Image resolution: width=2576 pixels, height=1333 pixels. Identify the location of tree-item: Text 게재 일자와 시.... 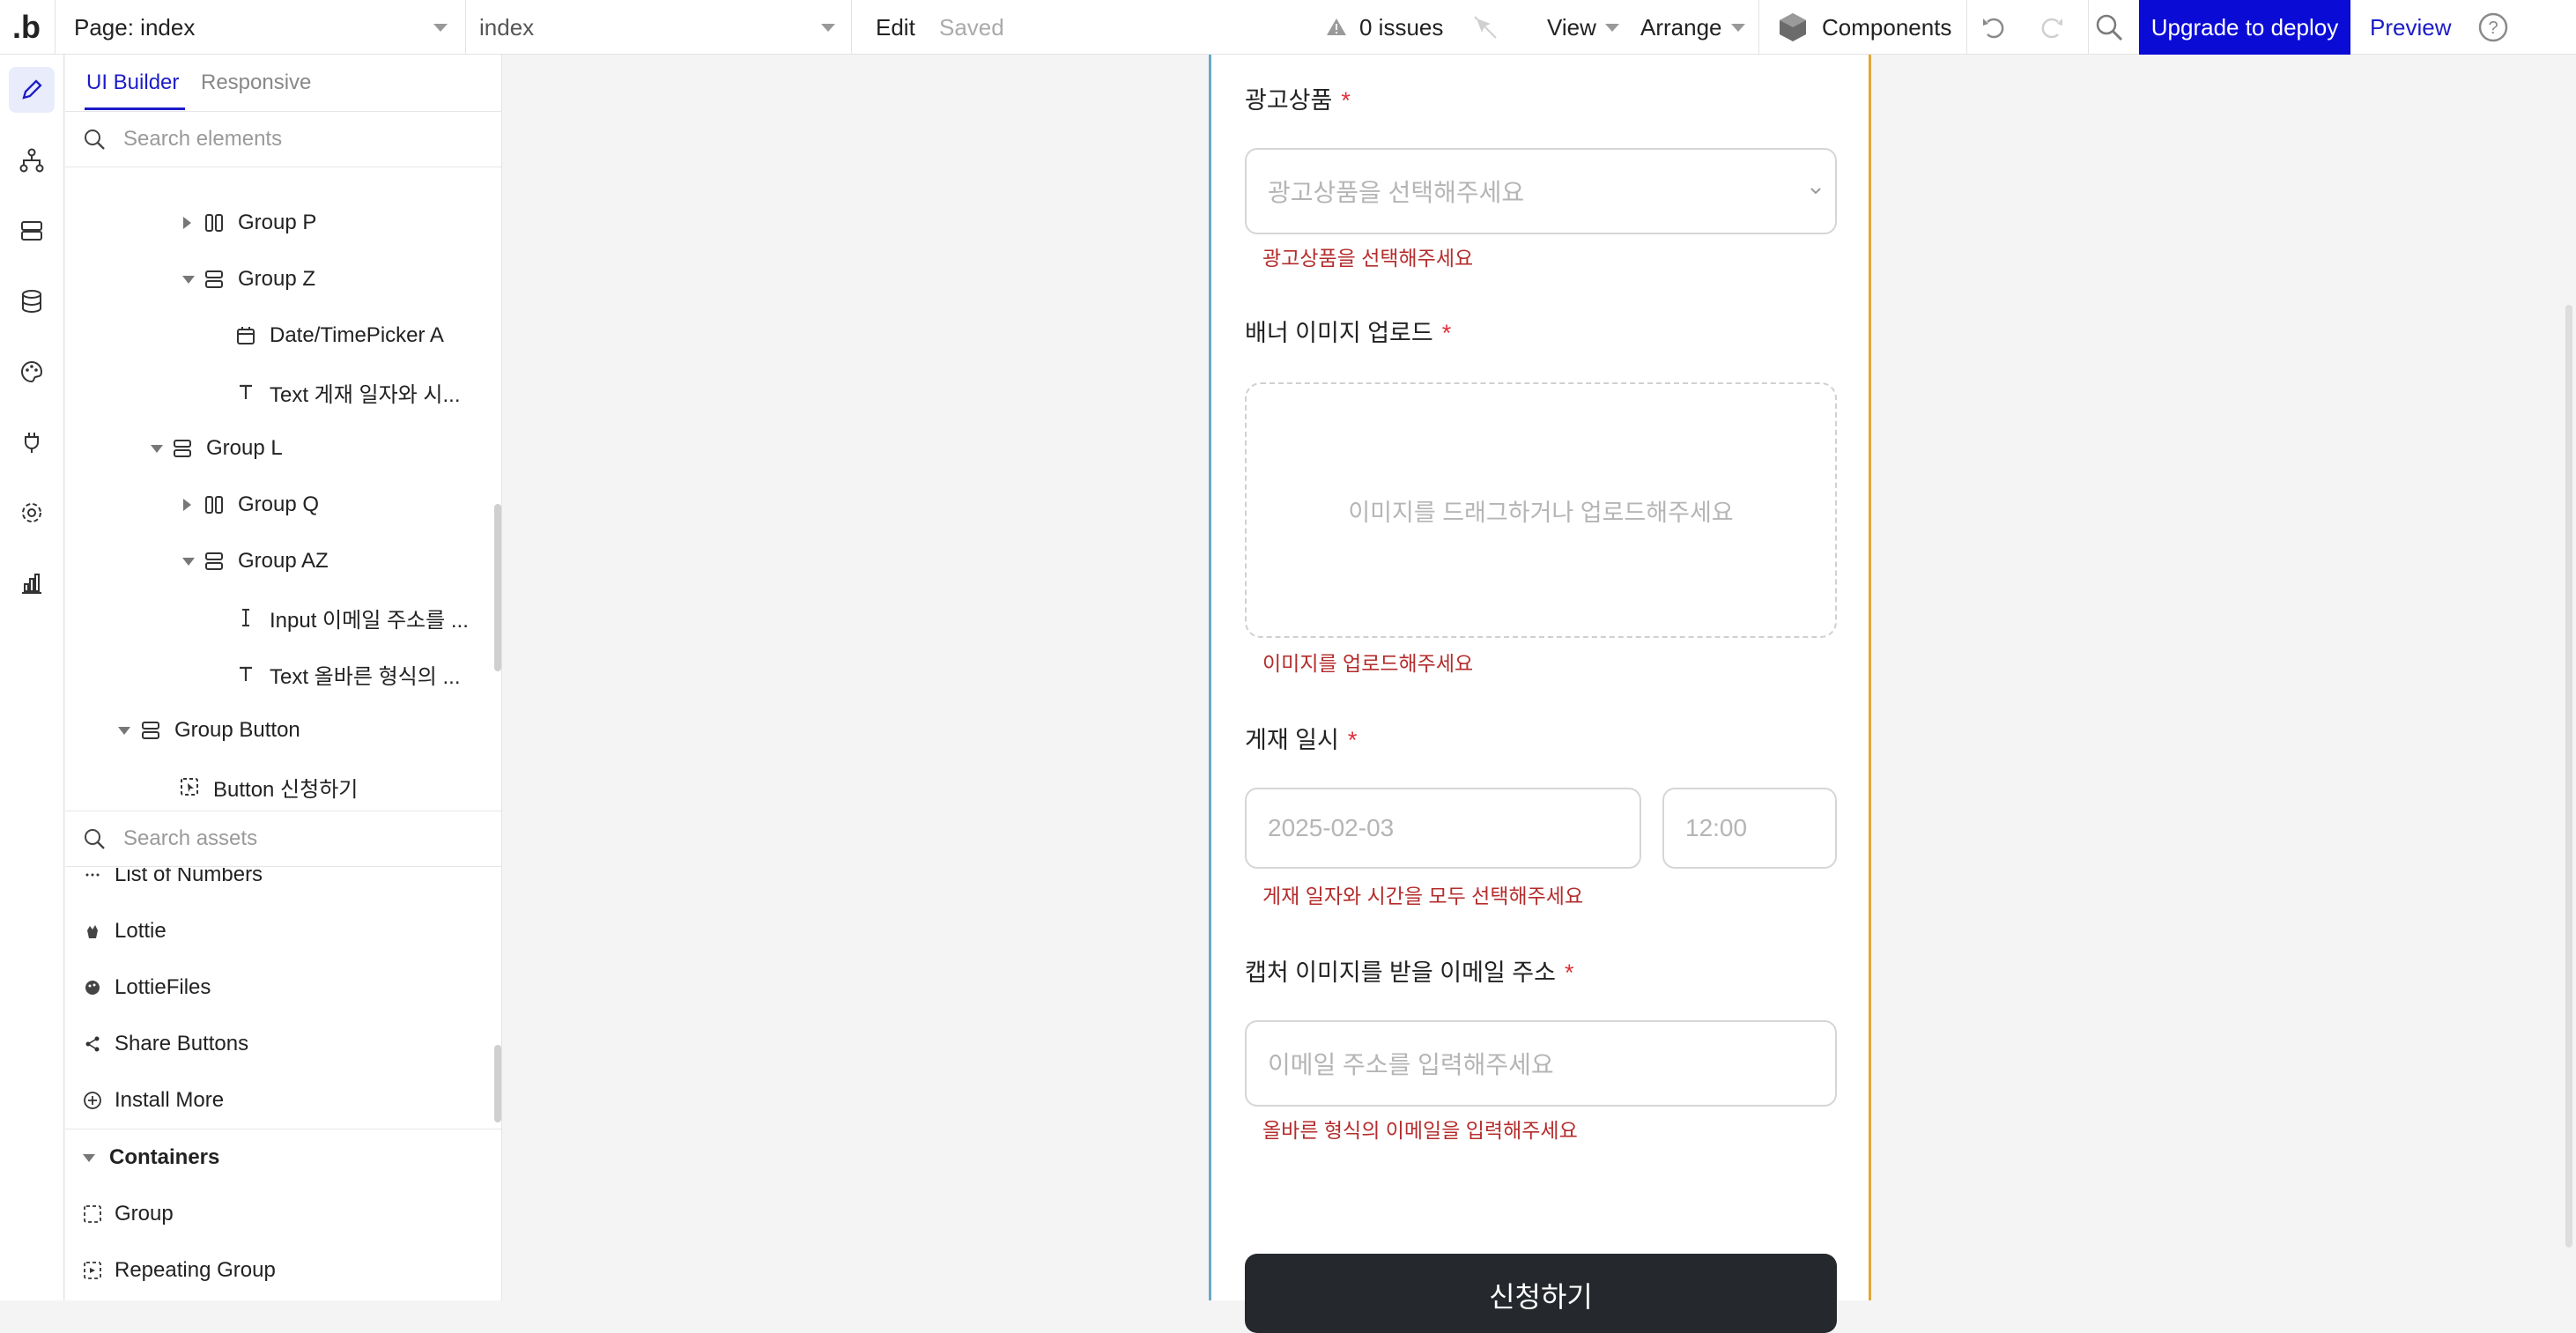
(277, 392).